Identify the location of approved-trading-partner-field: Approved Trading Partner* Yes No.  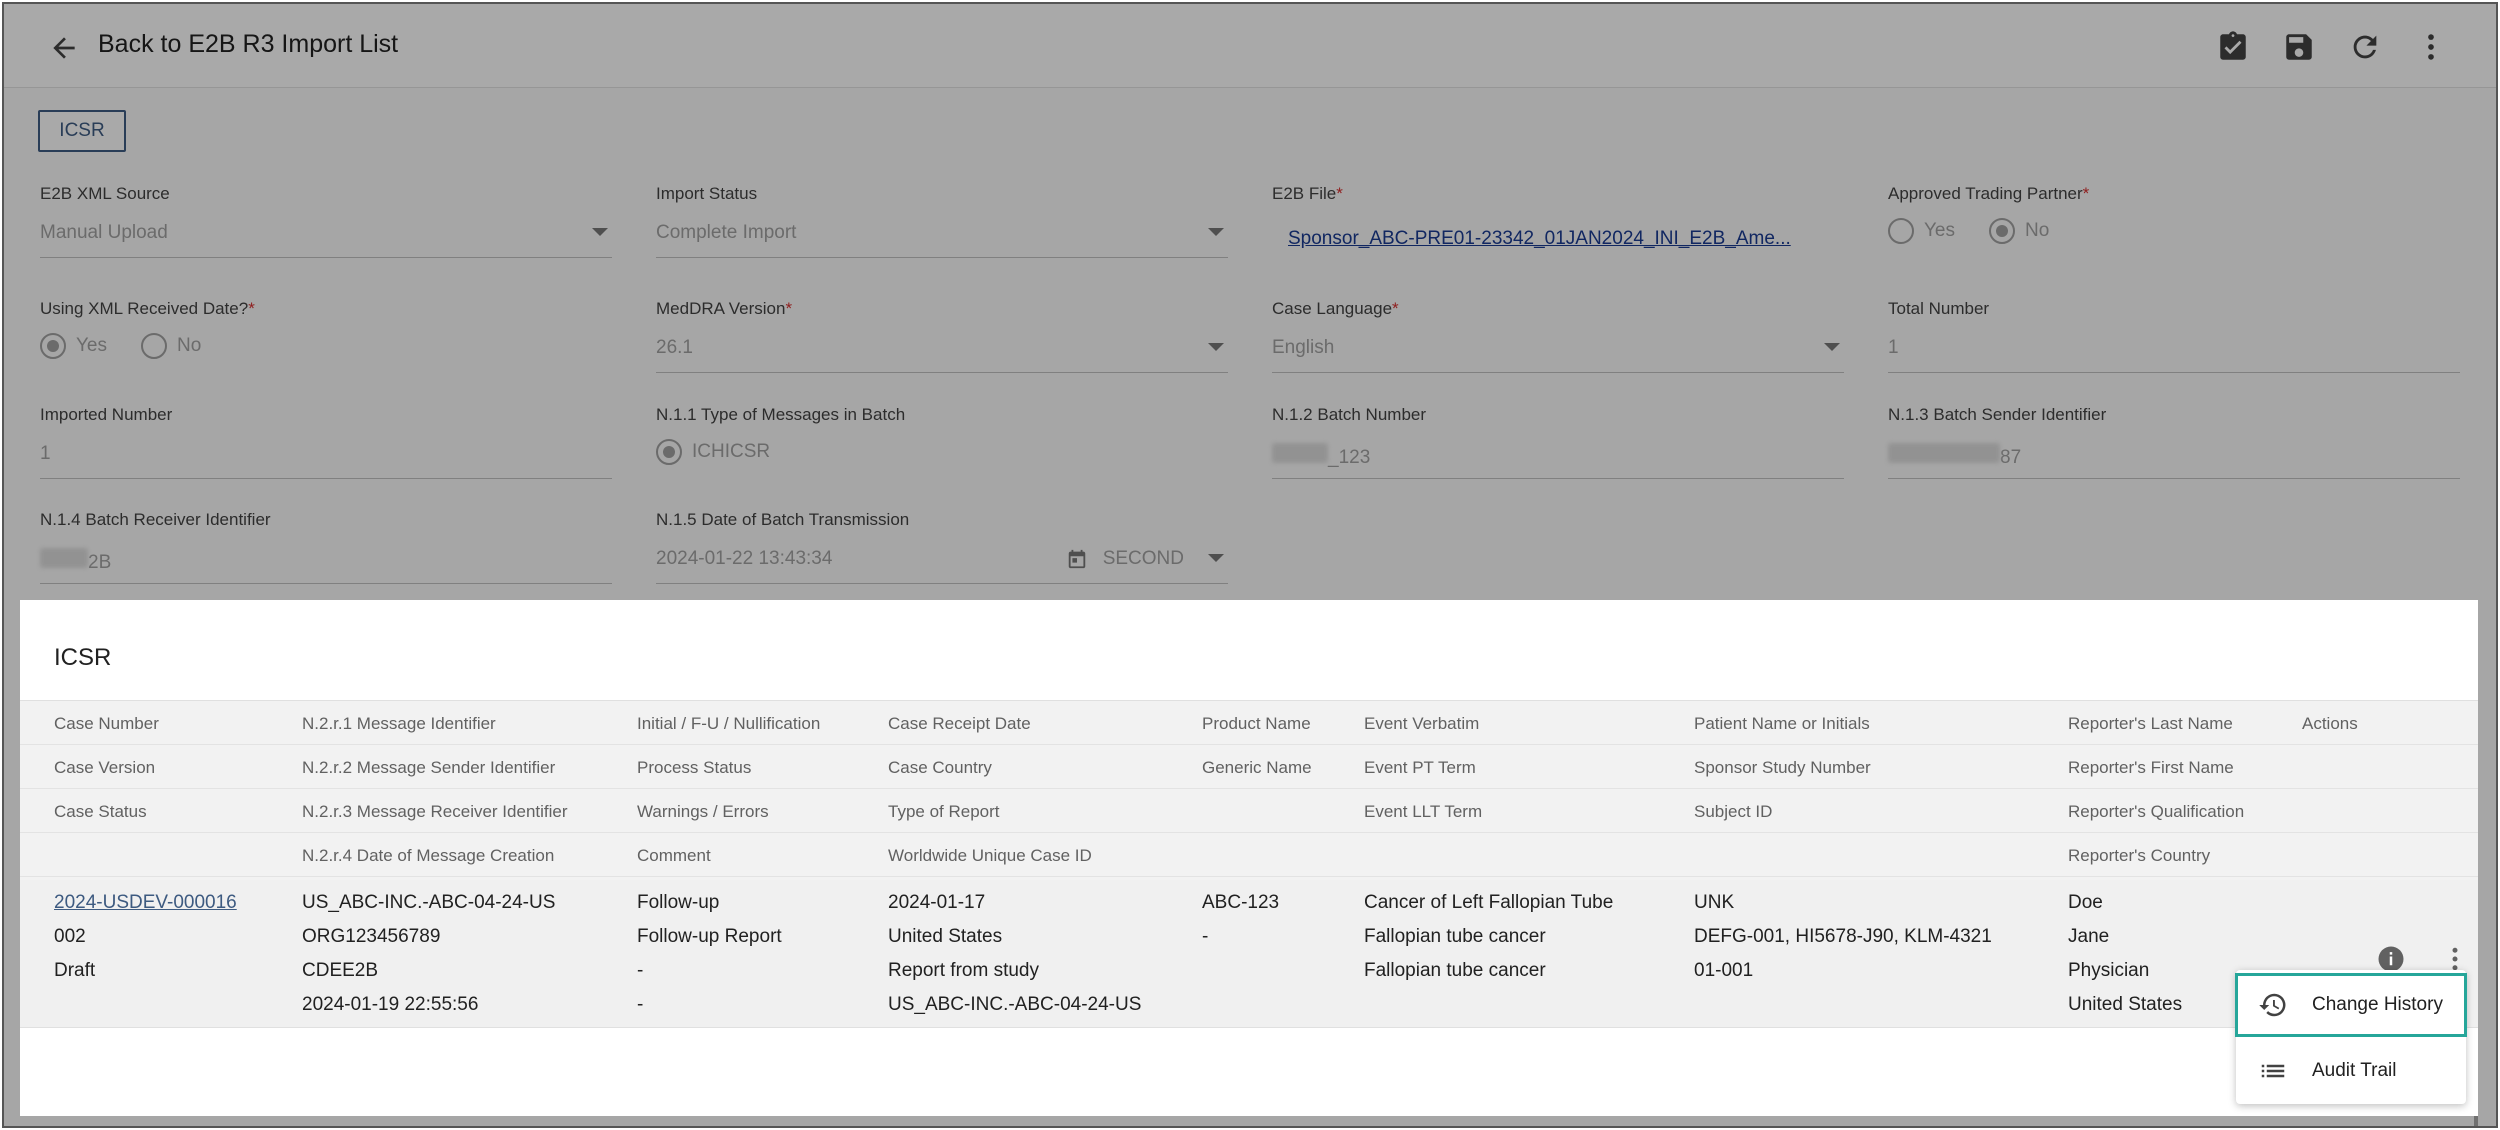
(2174, 214).